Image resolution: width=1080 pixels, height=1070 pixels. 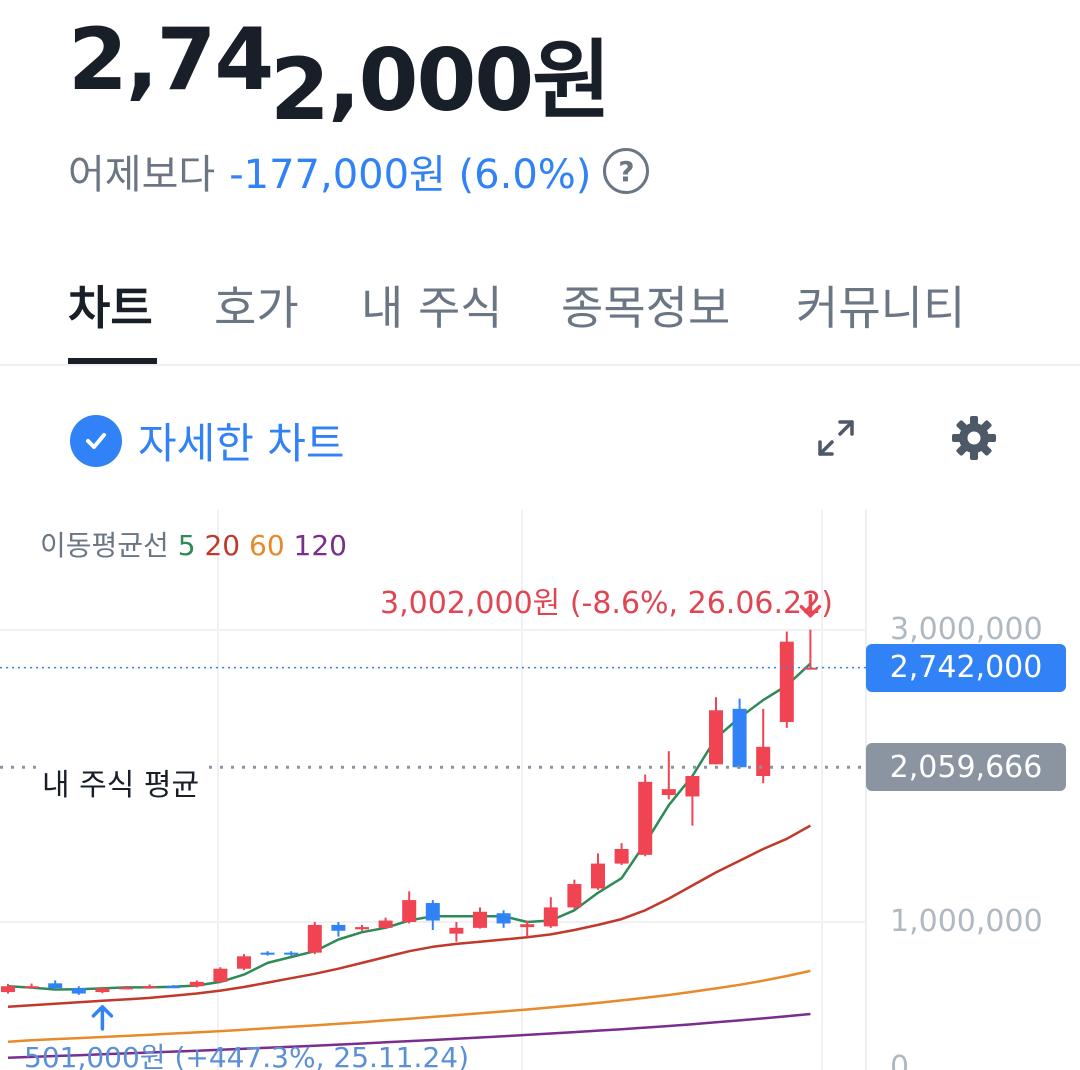 What do you see at coordinates (880, 305) in the screenshot?
I see `tab-community: 커뮤니티` at bounding box center [880, 305].